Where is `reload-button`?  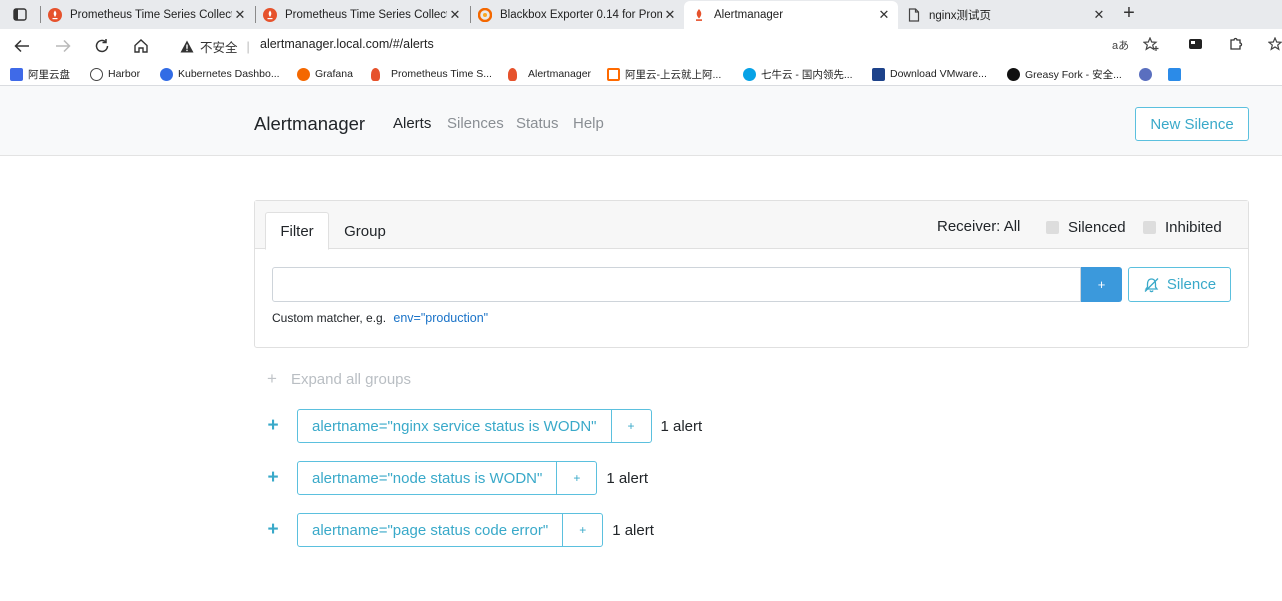 reload-button is located at coordinates (102, 46).